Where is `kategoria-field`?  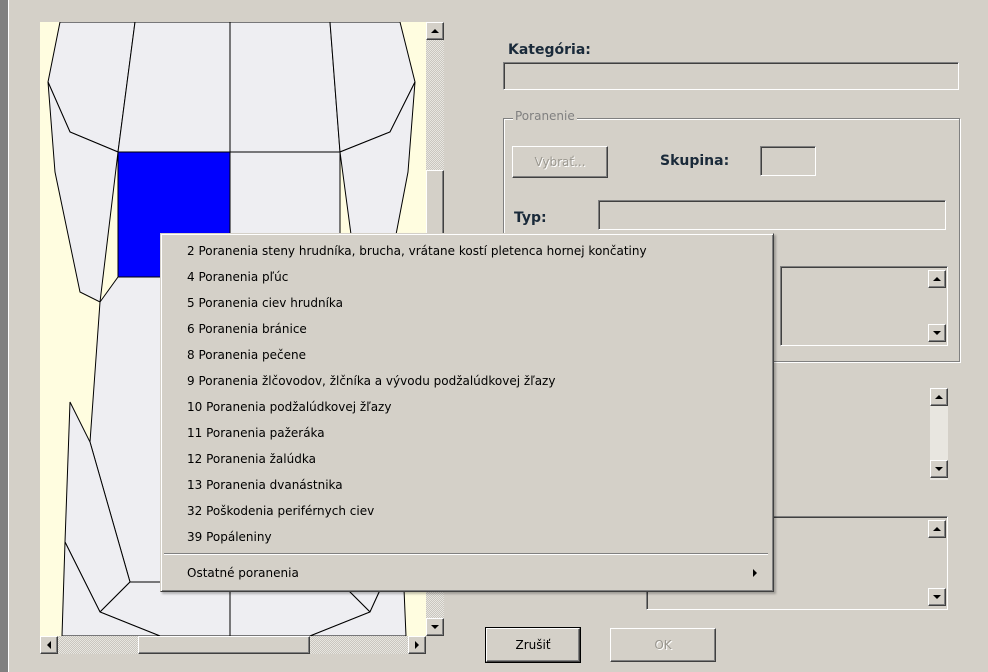
kategoria-field is located at coordinates (731, 76).